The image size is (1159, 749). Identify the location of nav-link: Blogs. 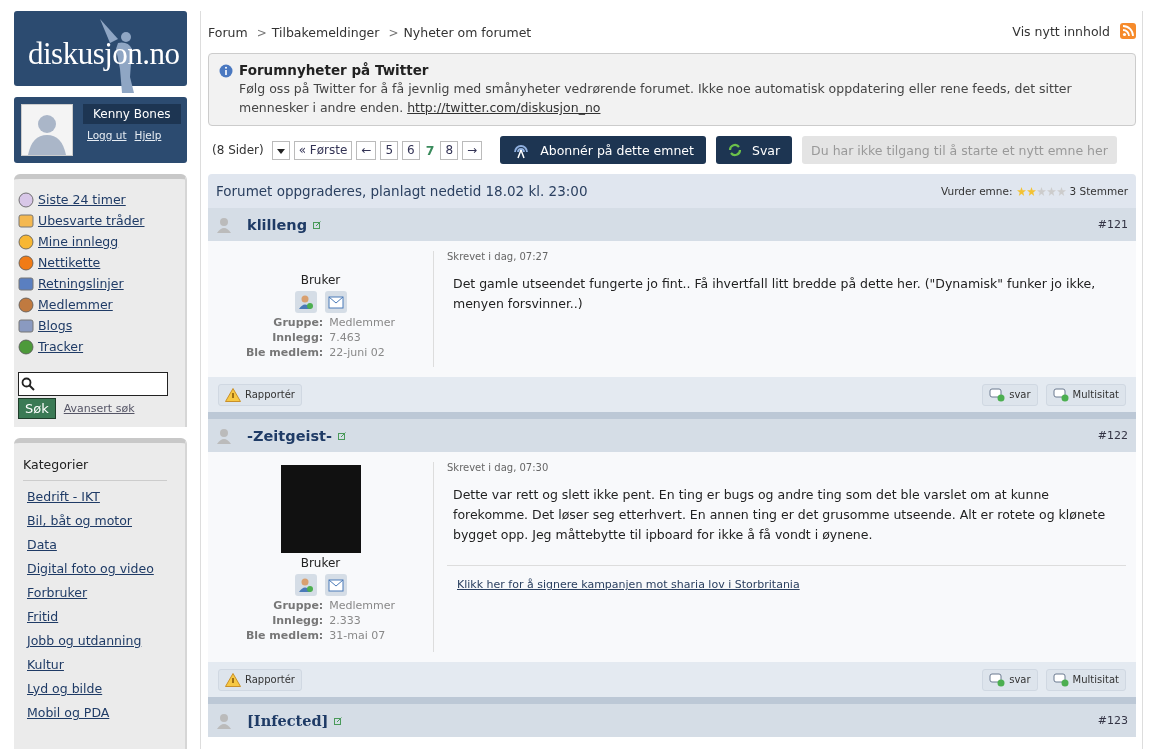
(101, 325).